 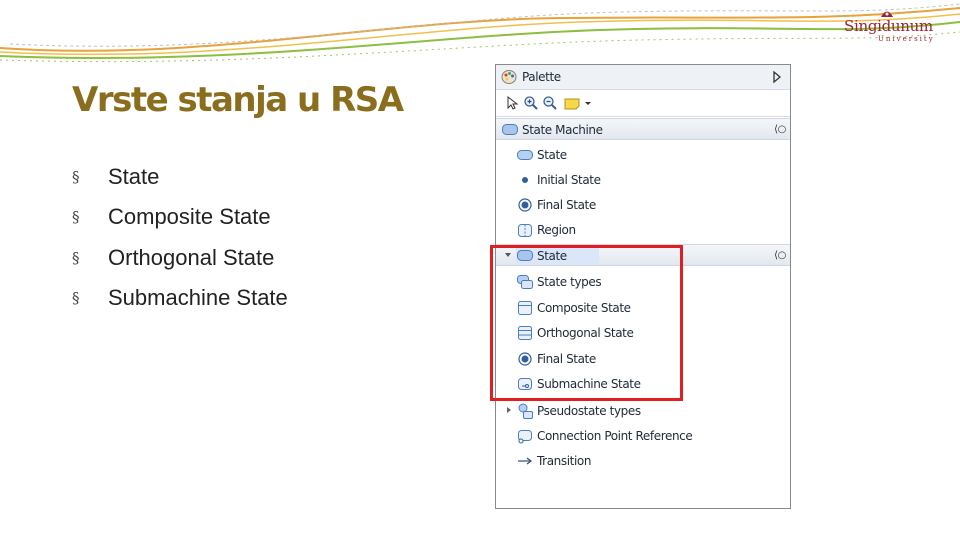 What do you see at coordinates (525, 461) in the screenshot?
I see `transition-arrow-icon` at bounding box center [525, 461].